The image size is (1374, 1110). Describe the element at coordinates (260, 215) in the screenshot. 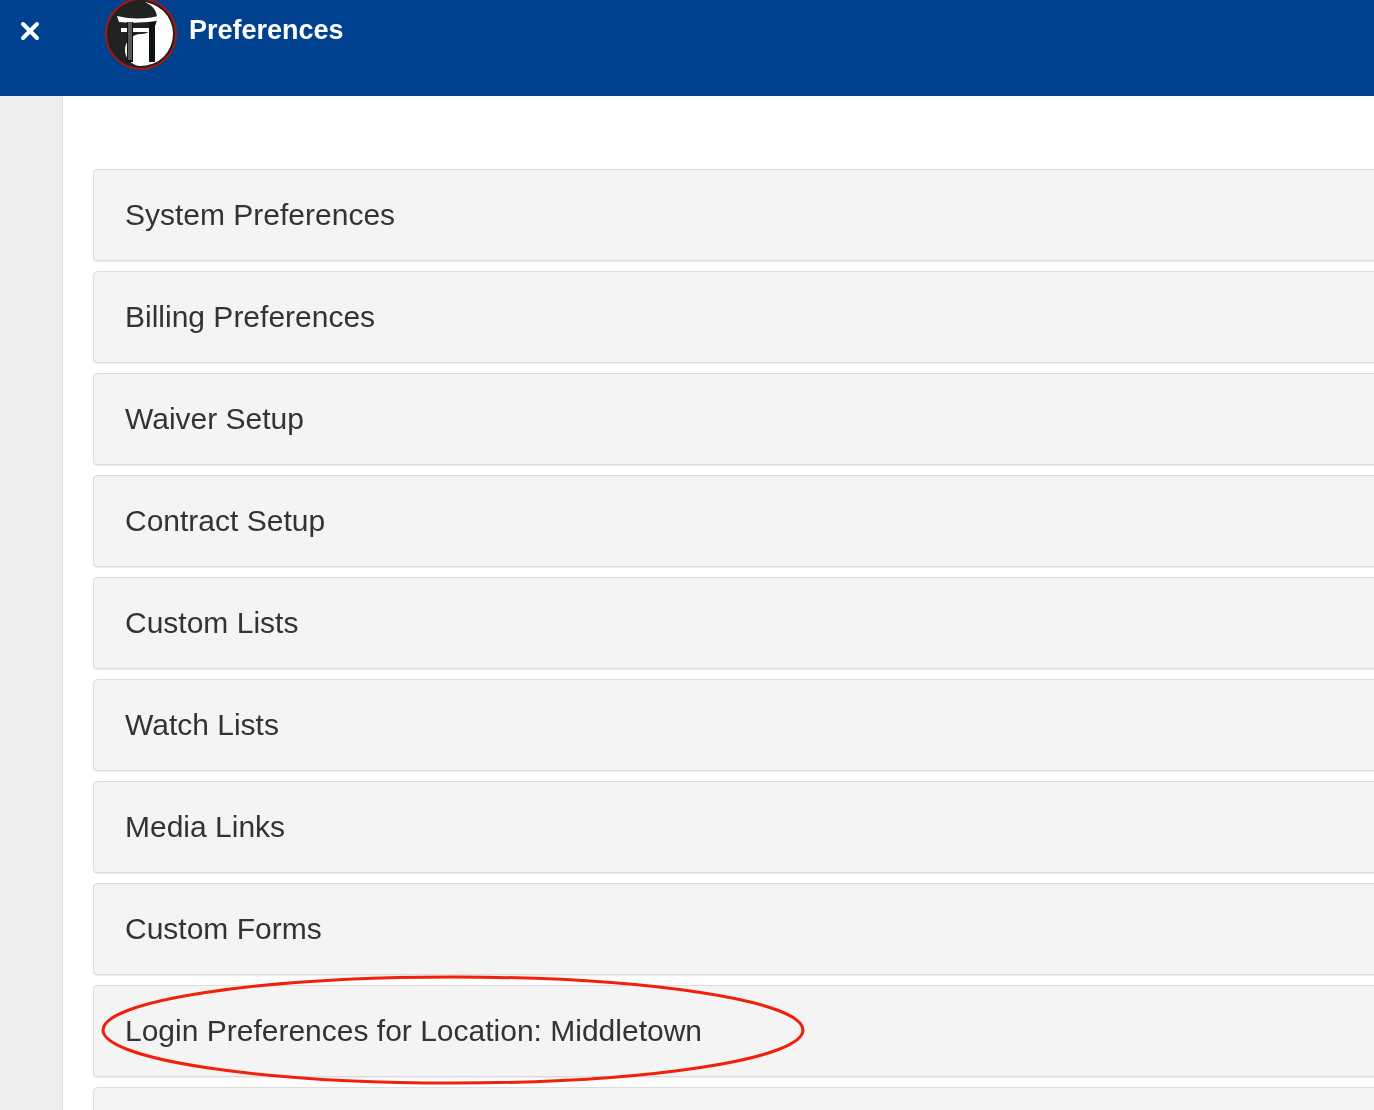

I see `panel-title: System Preferences` at that location.